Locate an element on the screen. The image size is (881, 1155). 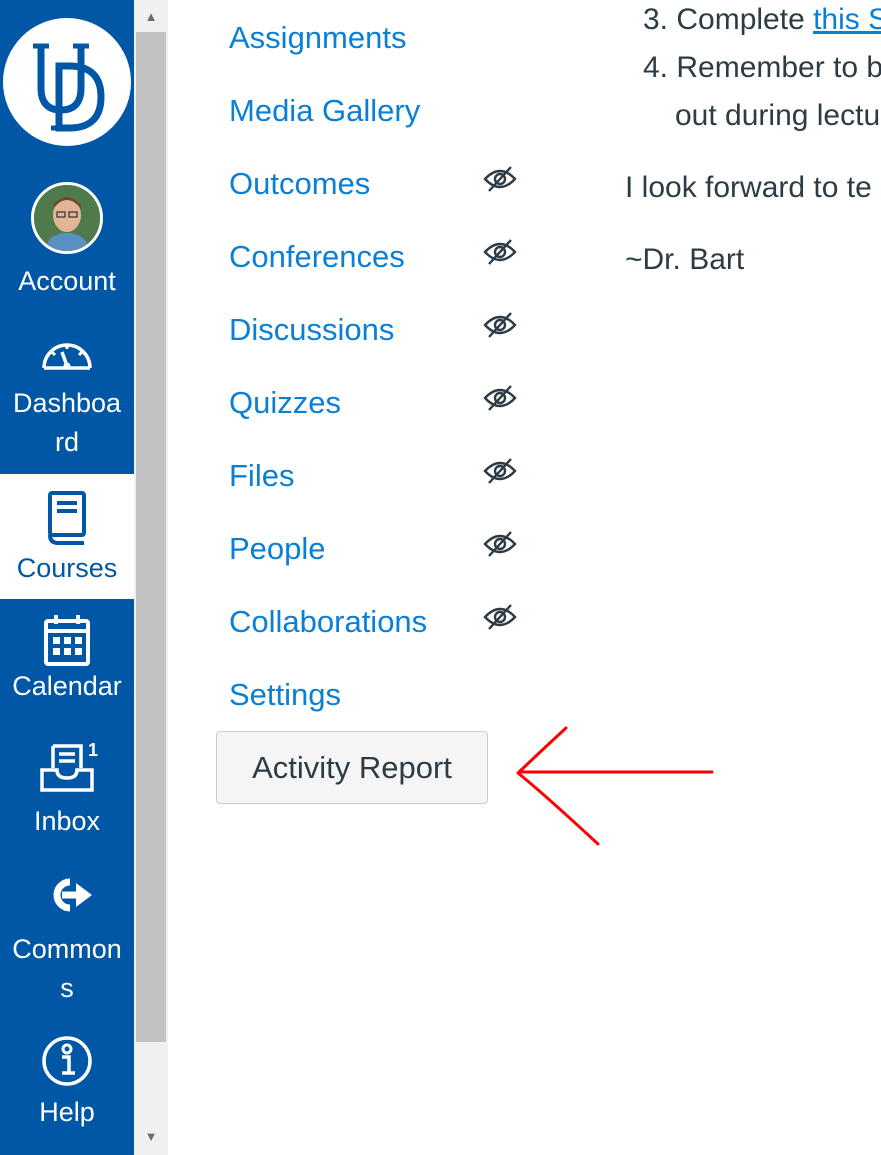
nav-help-label: Help is located at coordinates (67, 1112).